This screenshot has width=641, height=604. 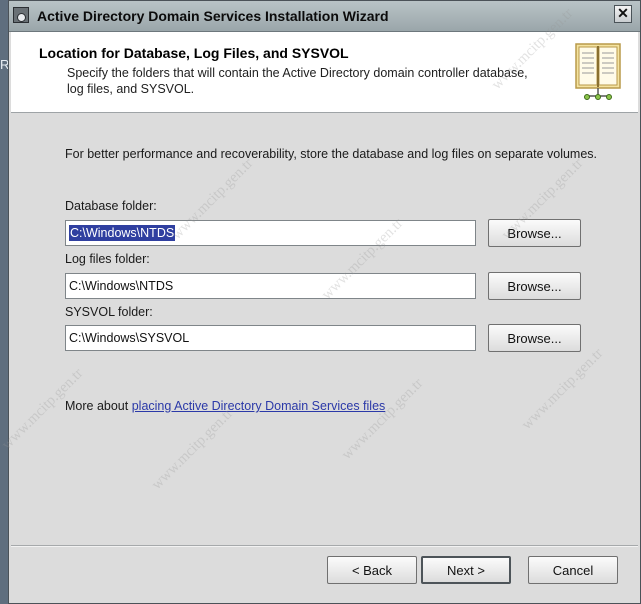 What do you see at coordinates (111, 206) in the screenshot?
I see `database-folder-label: Database folder:` at bounding box center [111, 206].